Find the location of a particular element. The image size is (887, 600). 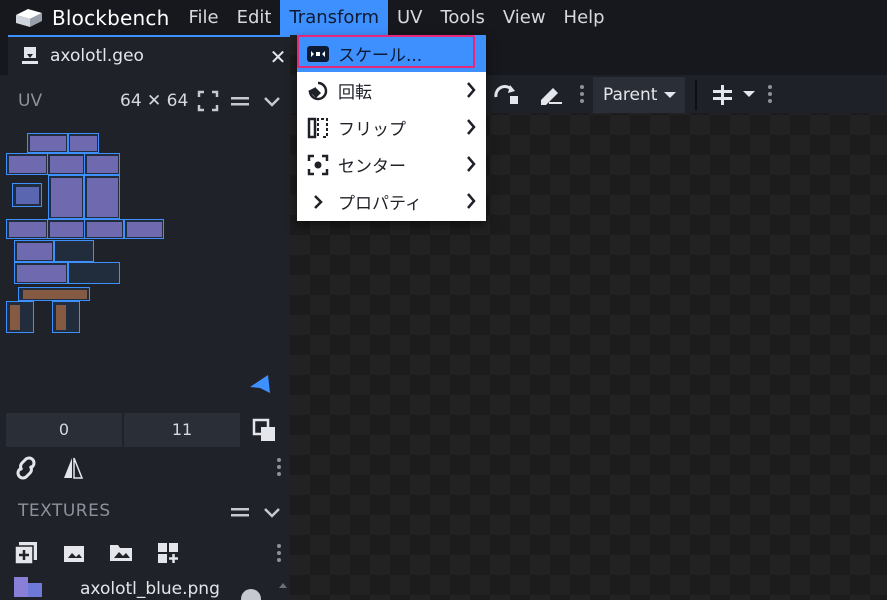

flip-icon is located at coordinates (317, 127).